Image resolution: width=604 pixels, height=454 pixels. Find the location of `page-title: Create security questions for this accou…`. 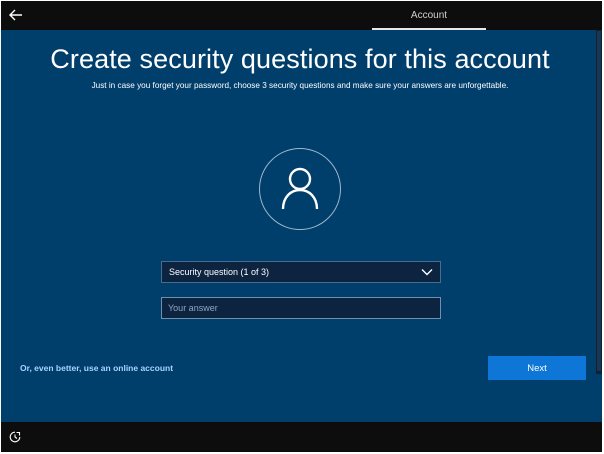

page-title: Create security questions for this accou… is located at coordinates (300, 59).